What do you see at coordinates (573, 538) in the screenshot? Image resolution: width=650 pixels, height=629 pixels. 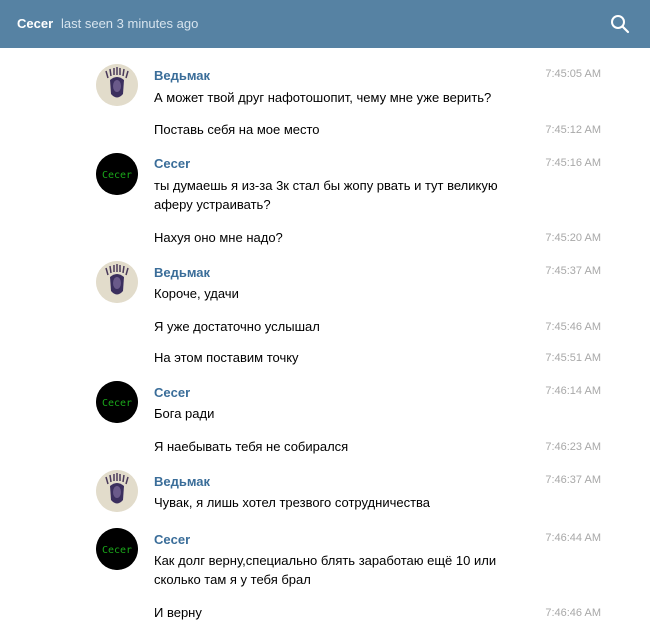 I see `message-time: 7:46:44 AM` at bounding box center [573, 538].